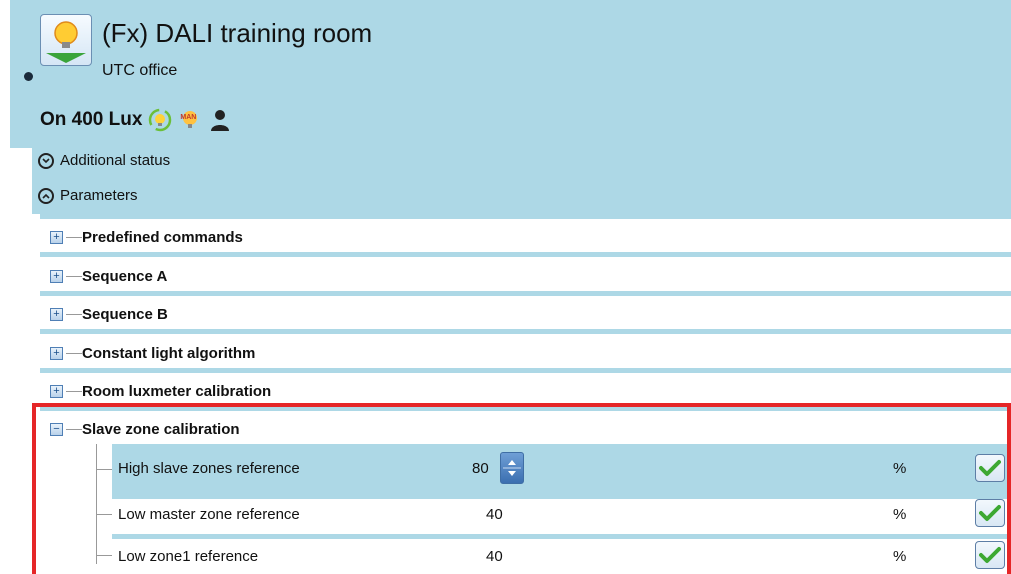 This screenshot has width=1011, height=574. I want to click on group-label: Constant light algorithm, so click(169, 353).